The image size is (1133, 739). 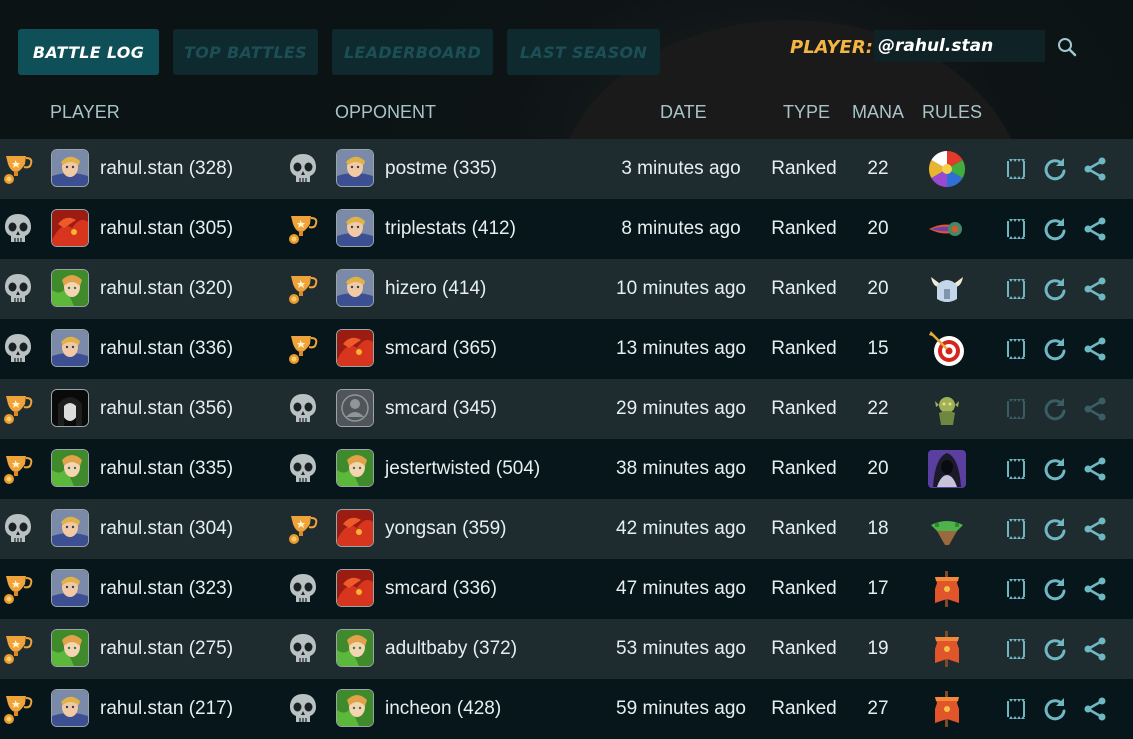 What do you see at coordinates (947, 529) in the screenshot?
I see `floating-island-icon` at bounding box center [947, 529].